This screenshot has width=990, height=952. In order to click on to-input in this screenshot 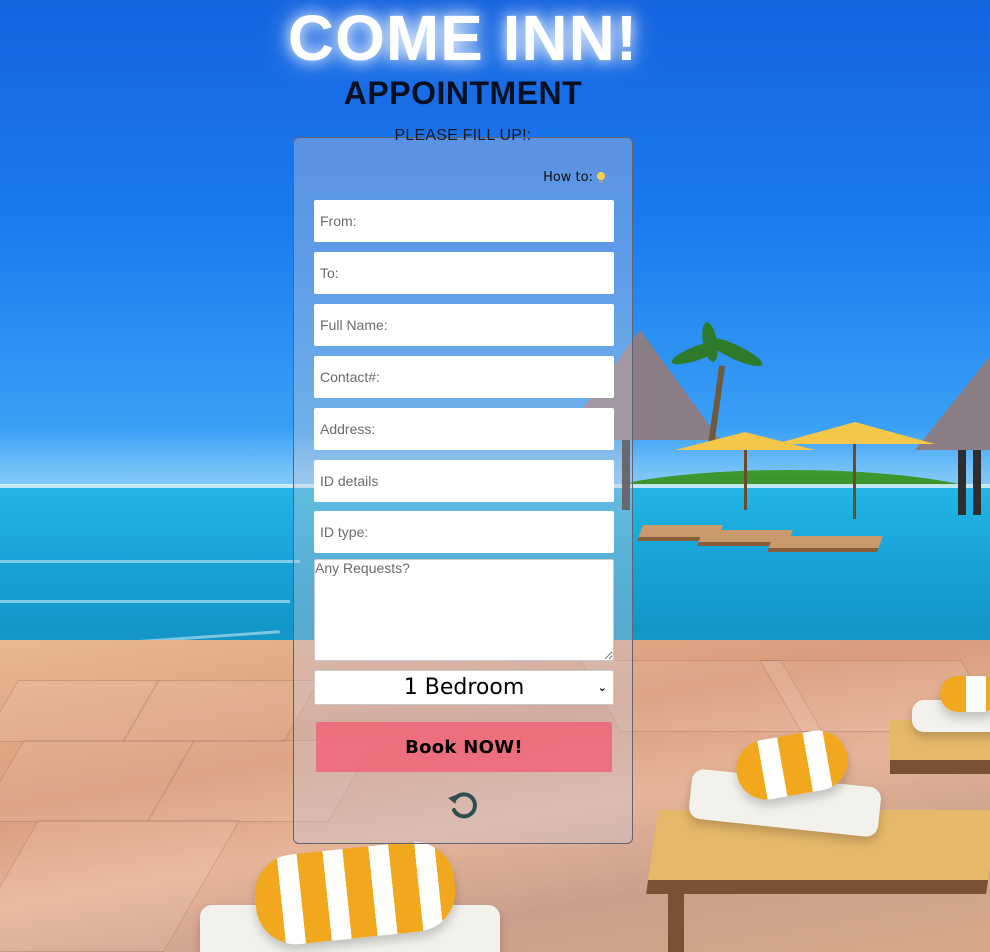, I will do `click(464, 273)`.